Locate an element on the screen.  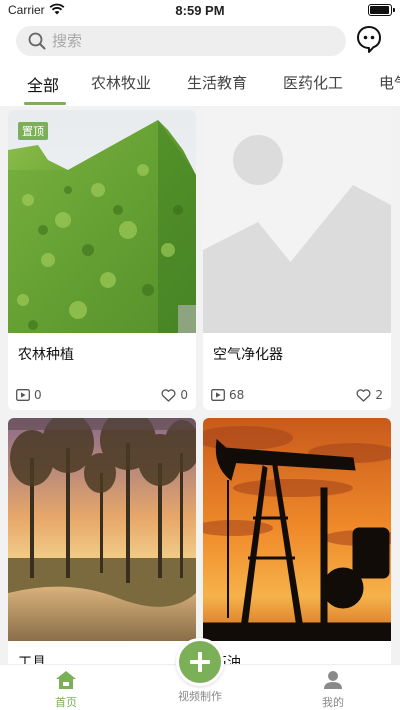
view-count: 0 is located at coordinates (29, 395).